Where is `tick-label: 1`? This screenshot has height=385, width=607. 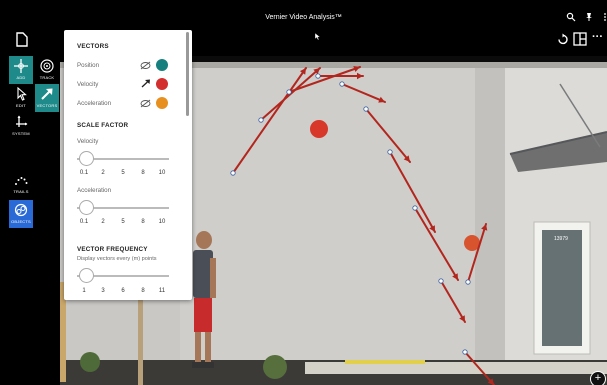 tick-label: 1 is located at coordinates (84, 291).